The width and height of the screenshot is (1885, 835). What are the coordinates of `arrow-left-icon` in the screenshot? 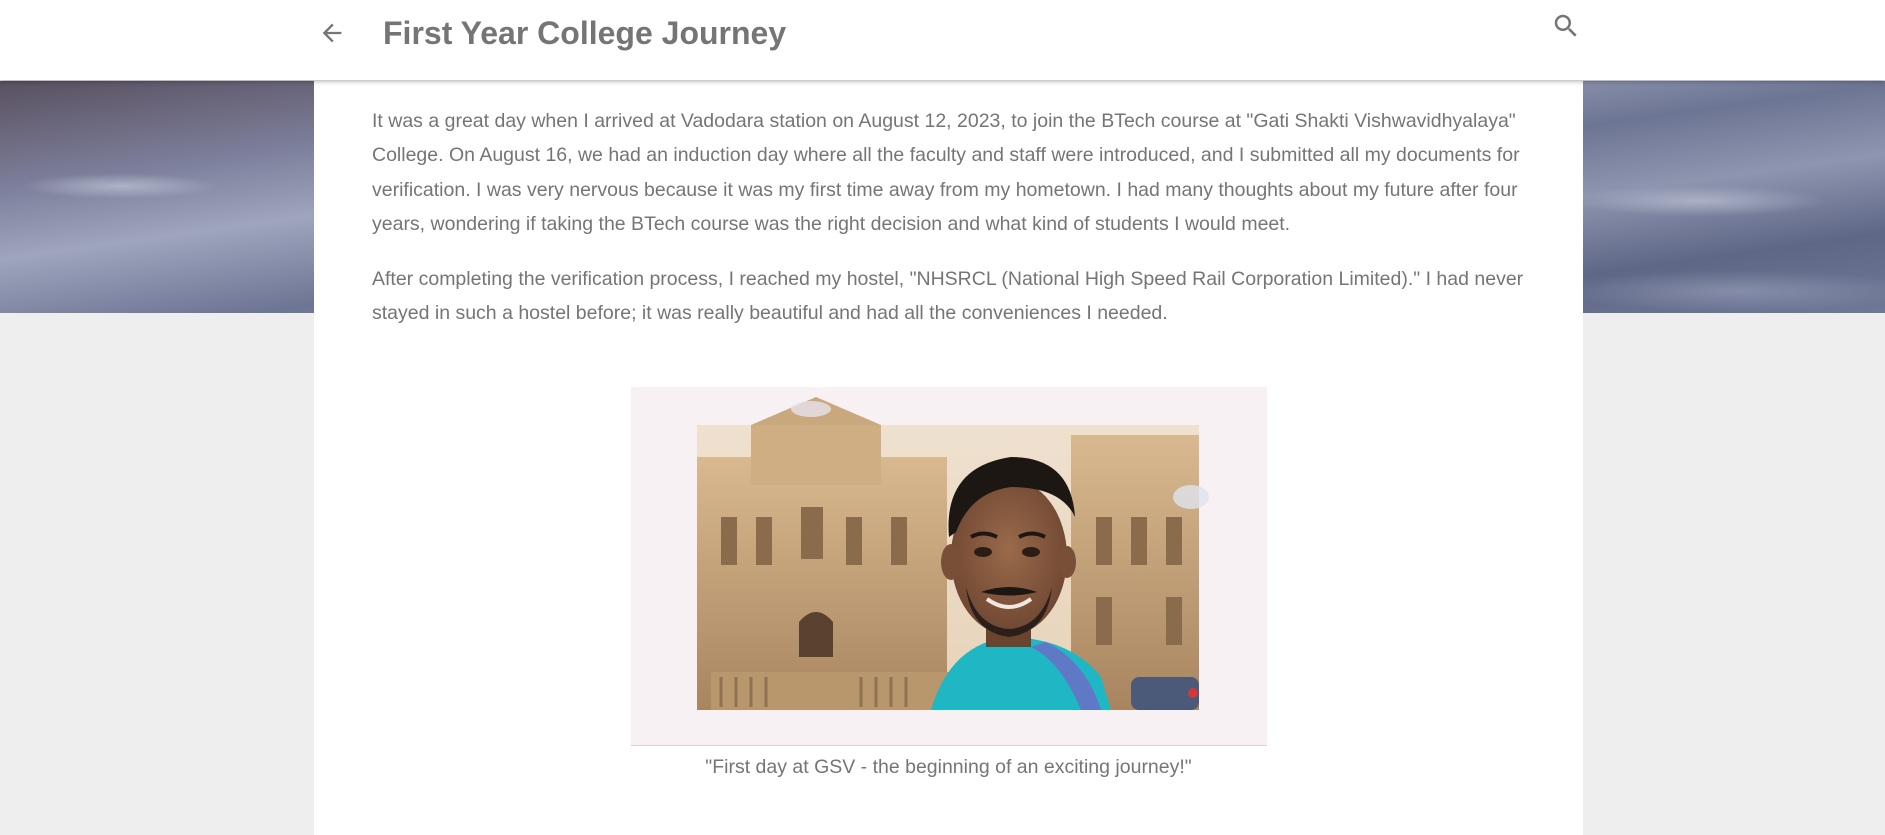 It's located at (332, 33).